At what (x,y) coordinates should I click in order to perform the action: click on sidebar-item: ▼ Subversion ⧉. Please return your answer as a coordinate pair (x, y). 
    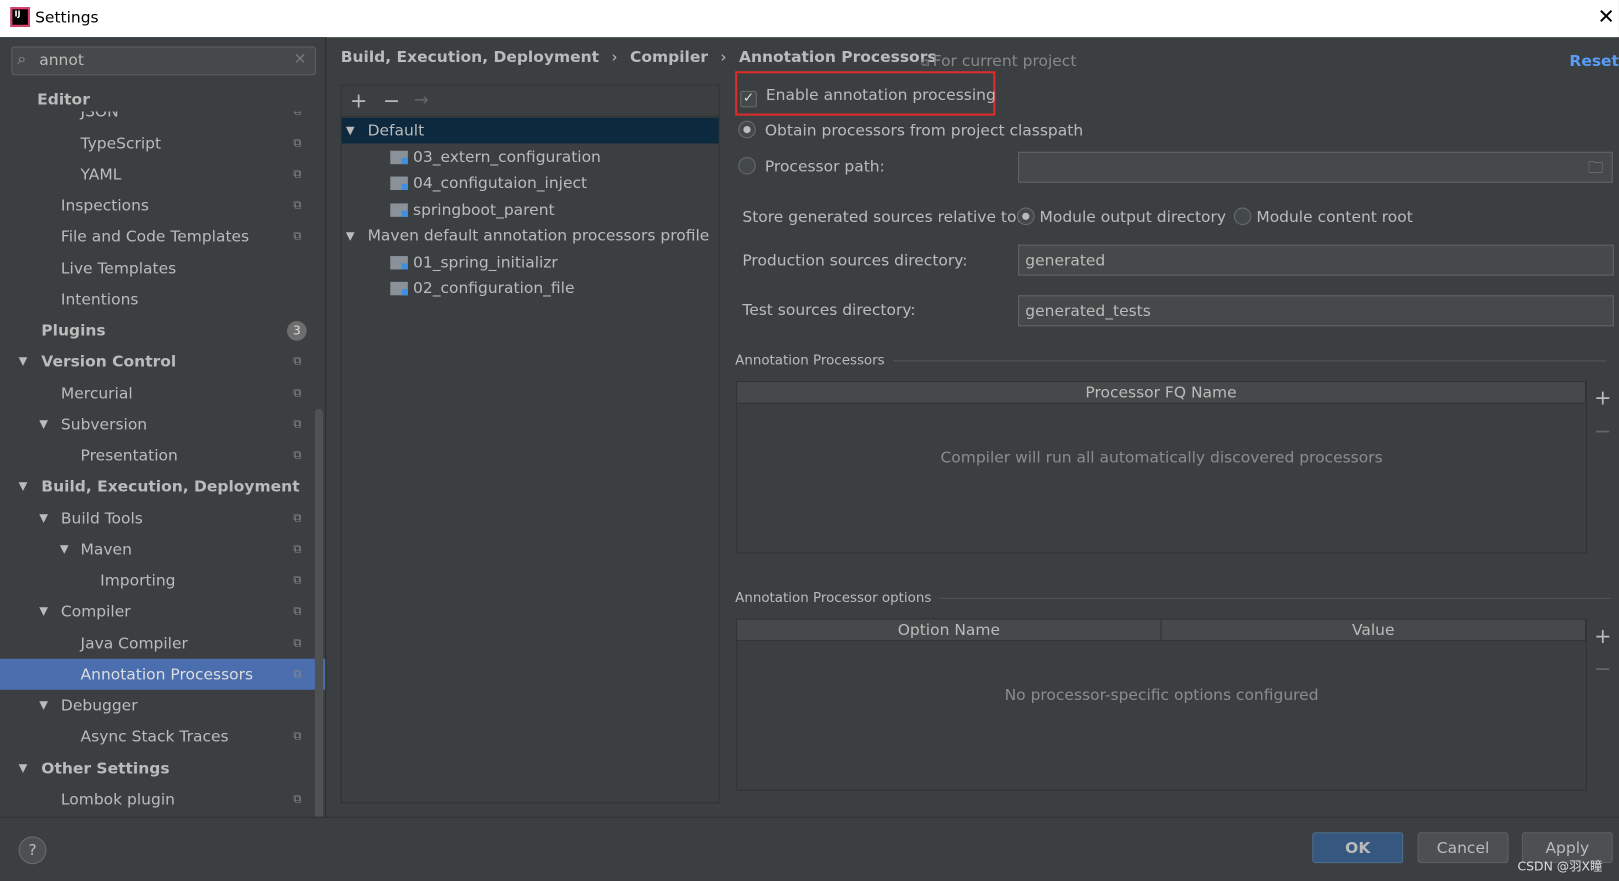
    Looking at the image, I should click on (162, 424).